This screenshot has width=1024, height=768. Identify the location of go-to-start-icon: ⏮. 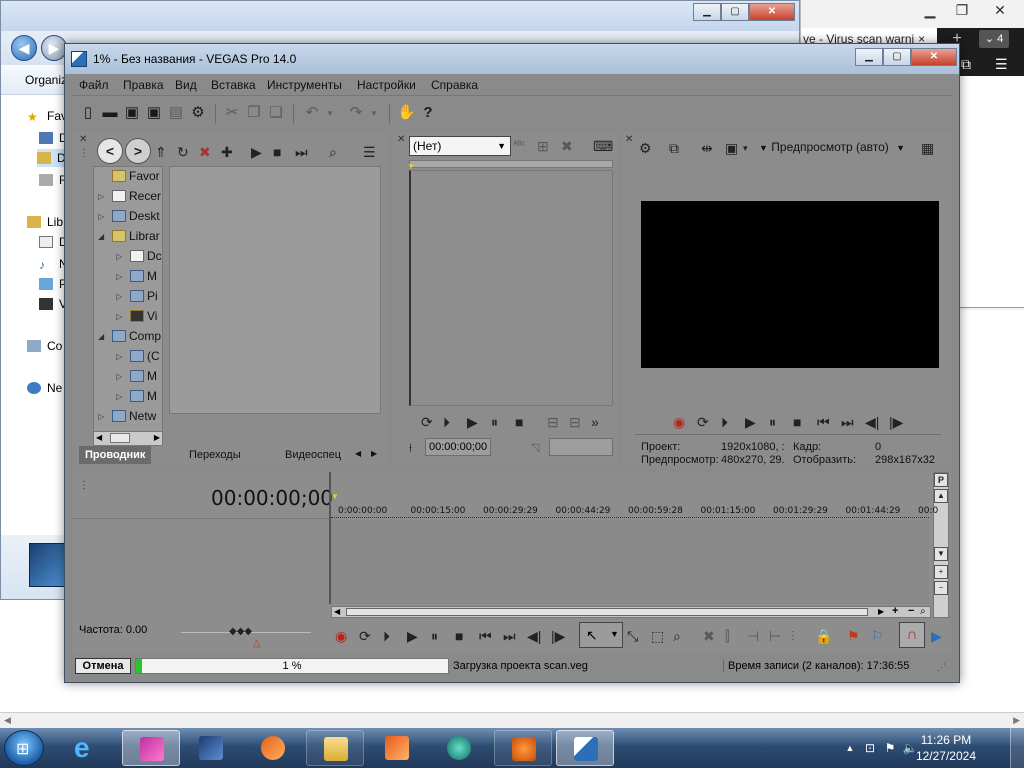
(823, 422).